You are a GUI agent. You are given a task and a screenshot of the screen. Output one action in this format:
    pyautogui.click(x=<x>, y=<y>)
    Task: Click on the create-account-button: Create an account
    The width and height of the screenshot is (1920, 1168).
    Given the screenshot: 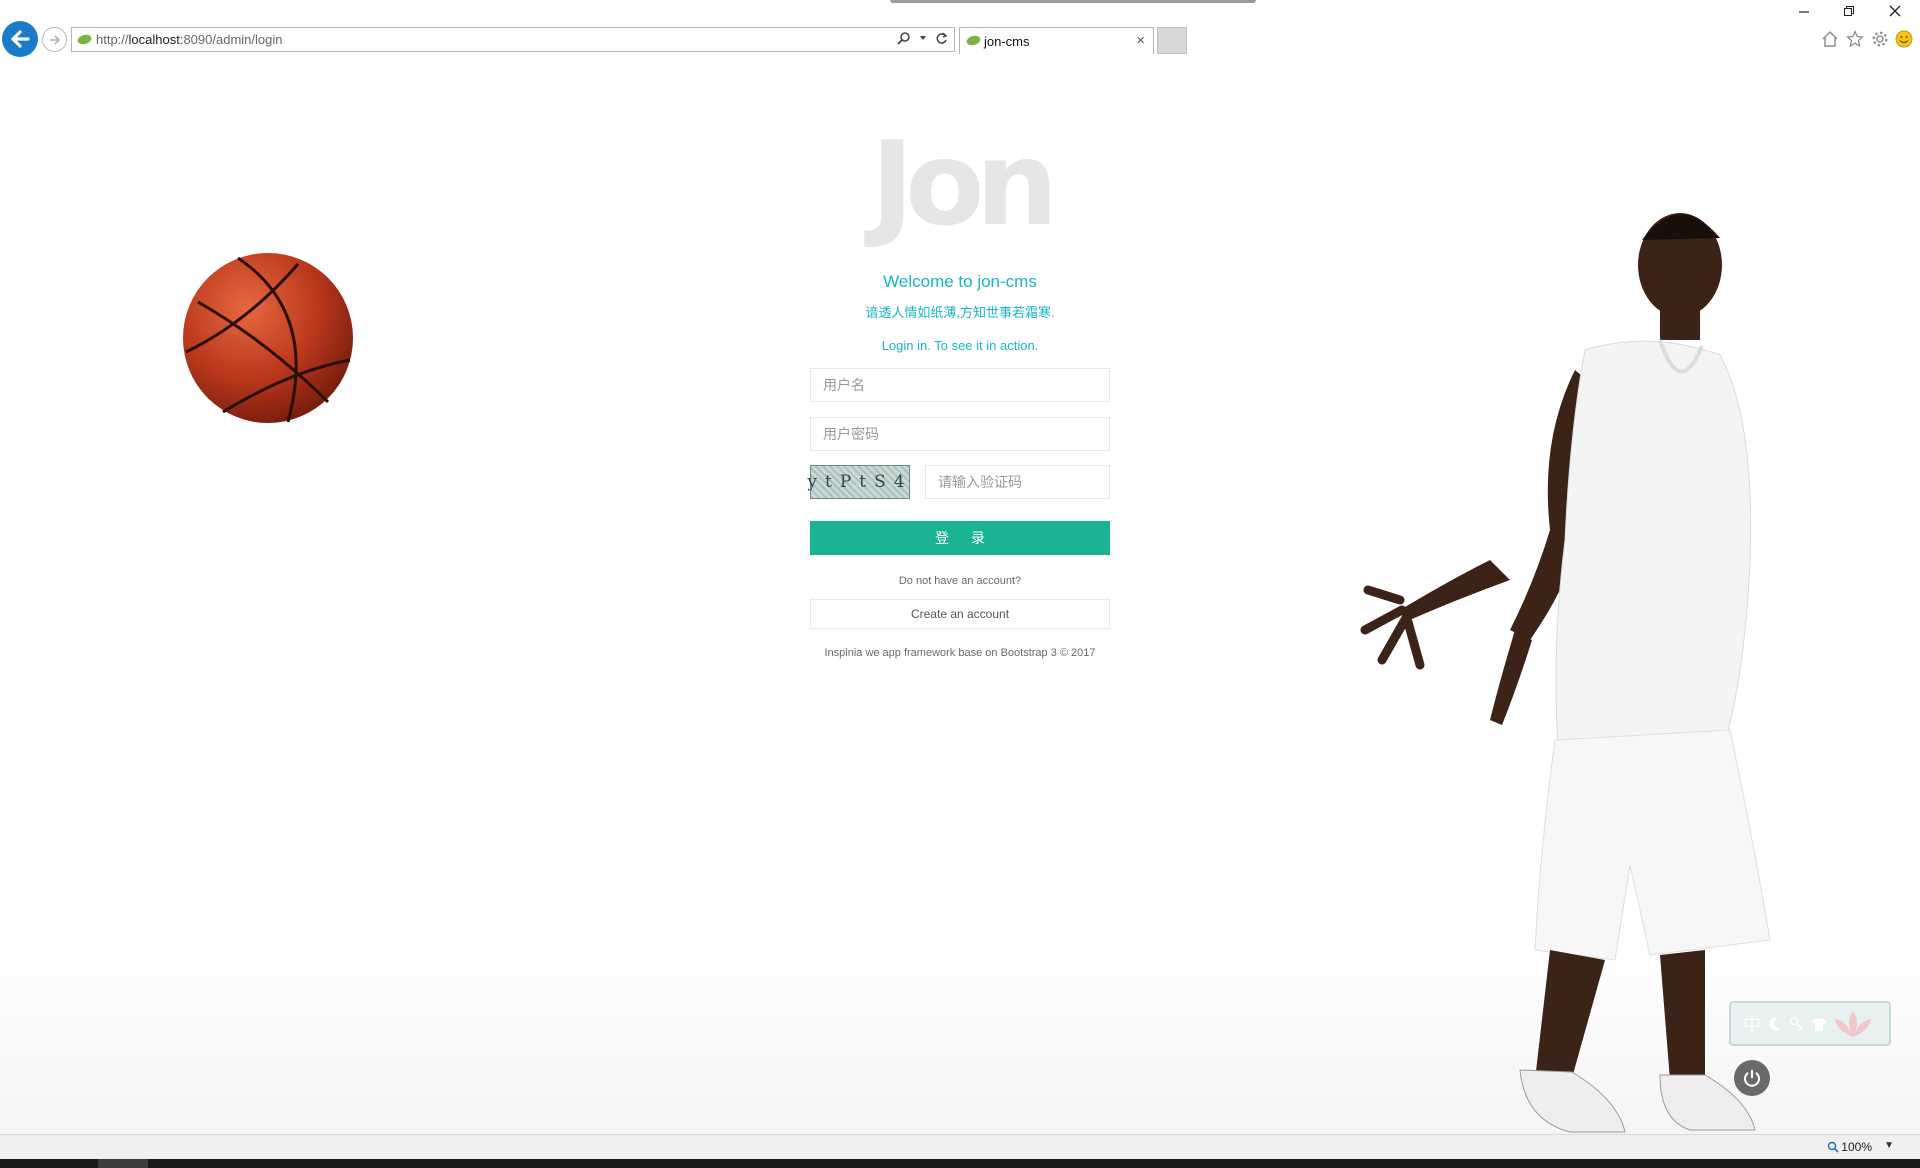 What is the action you would take?
    pyautogui.click(x=960, y=614)
    